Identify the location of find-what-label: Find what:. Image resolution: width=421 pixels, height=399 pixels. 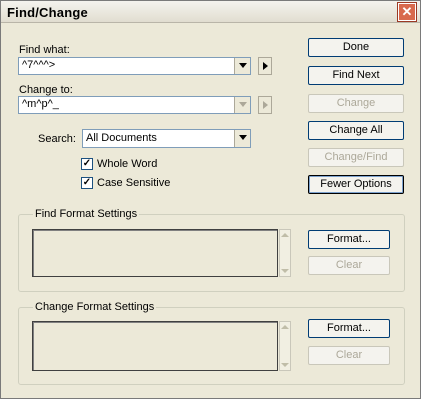
(44, 50).